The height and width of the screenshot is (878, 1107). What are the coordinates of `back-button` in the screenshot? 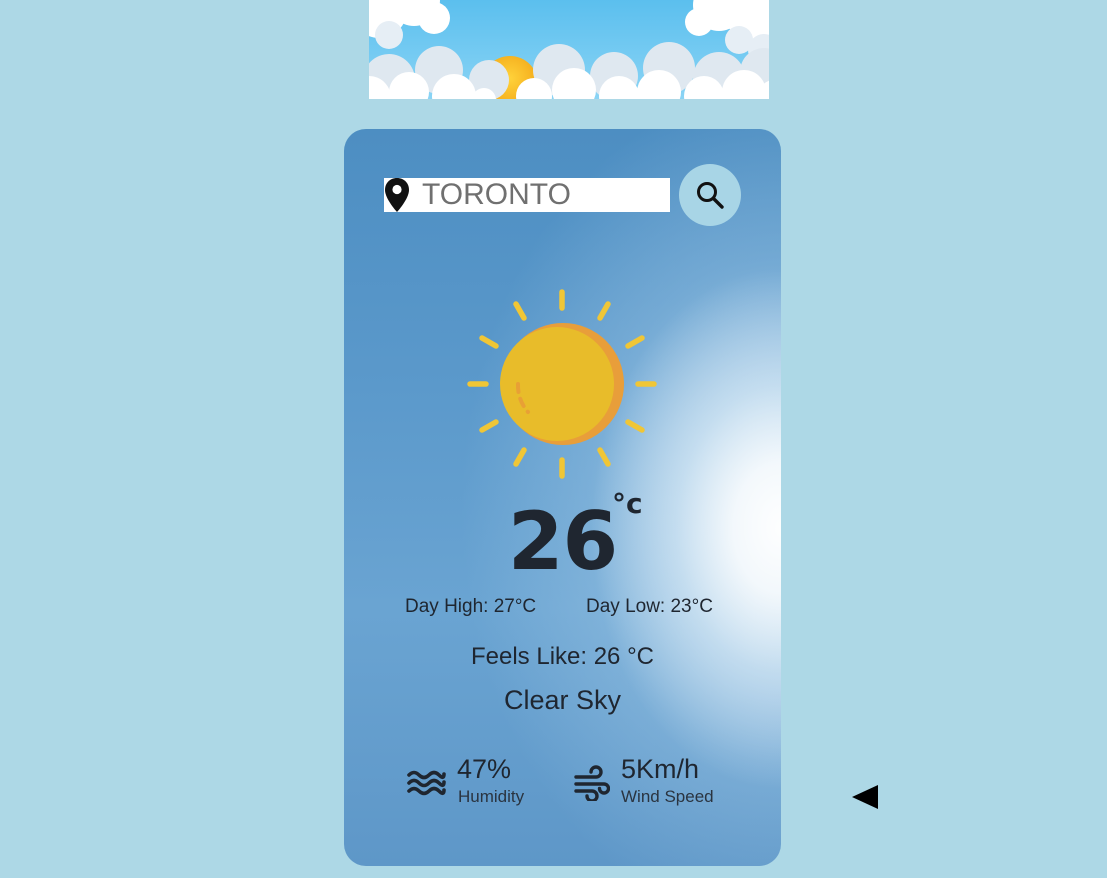 It's located at (866, 797).